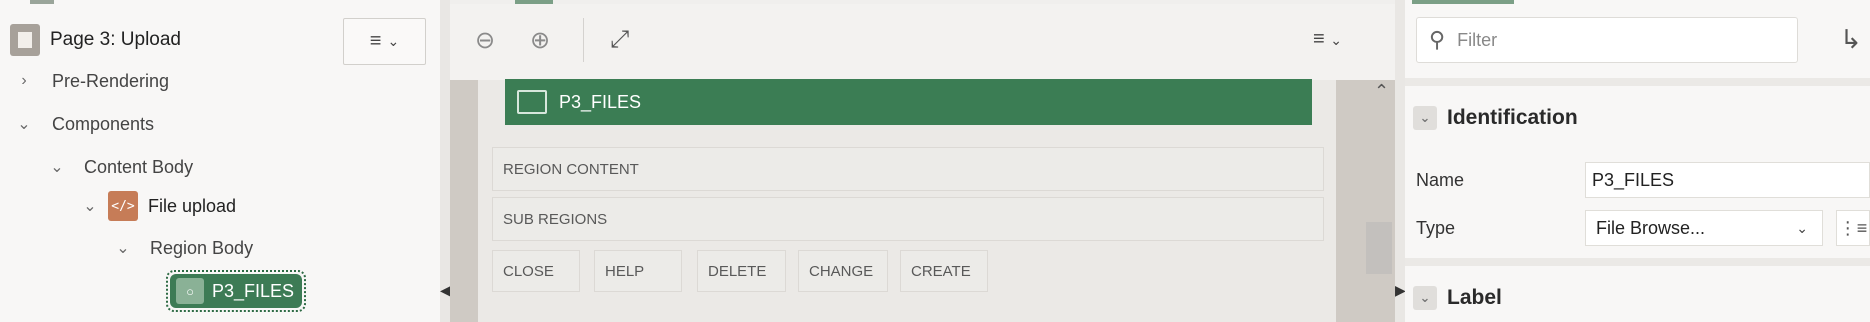 The height and width of the screenshot is (322, 1870). Describe the element at coordinates (1327, 39) in the screenshot. I see `layout-menu-button: ≡ ⌄` at that location.